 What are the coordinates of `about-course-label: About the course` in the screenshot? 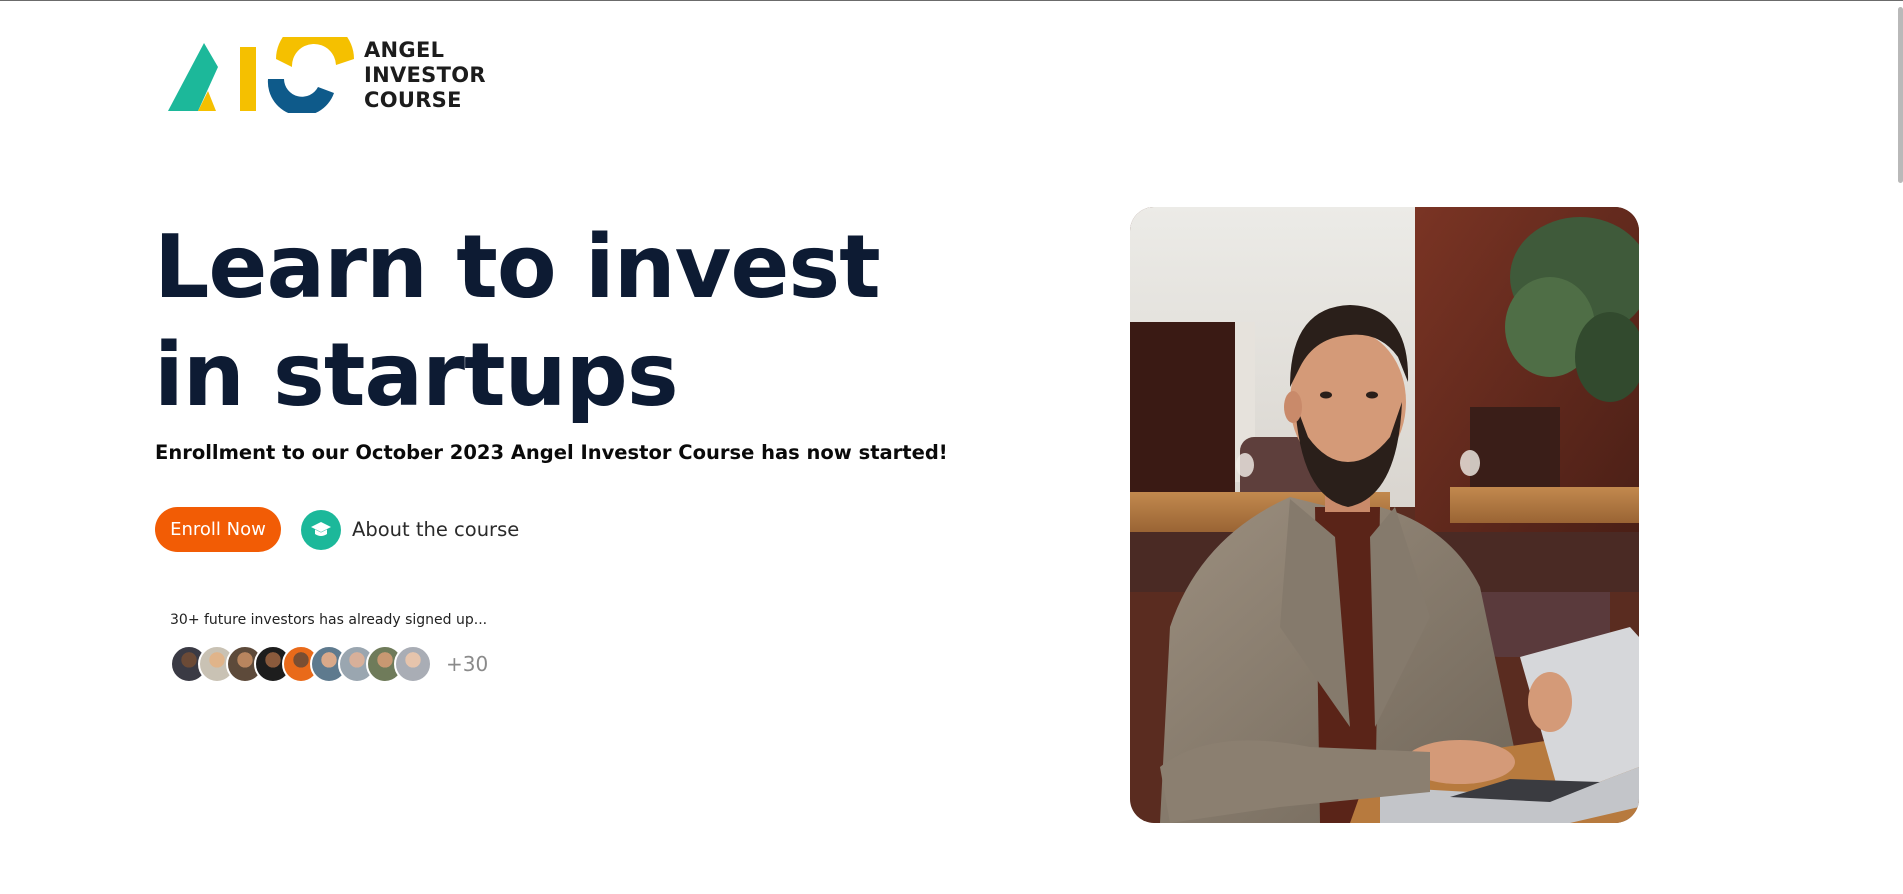 It's located at (436, 529).